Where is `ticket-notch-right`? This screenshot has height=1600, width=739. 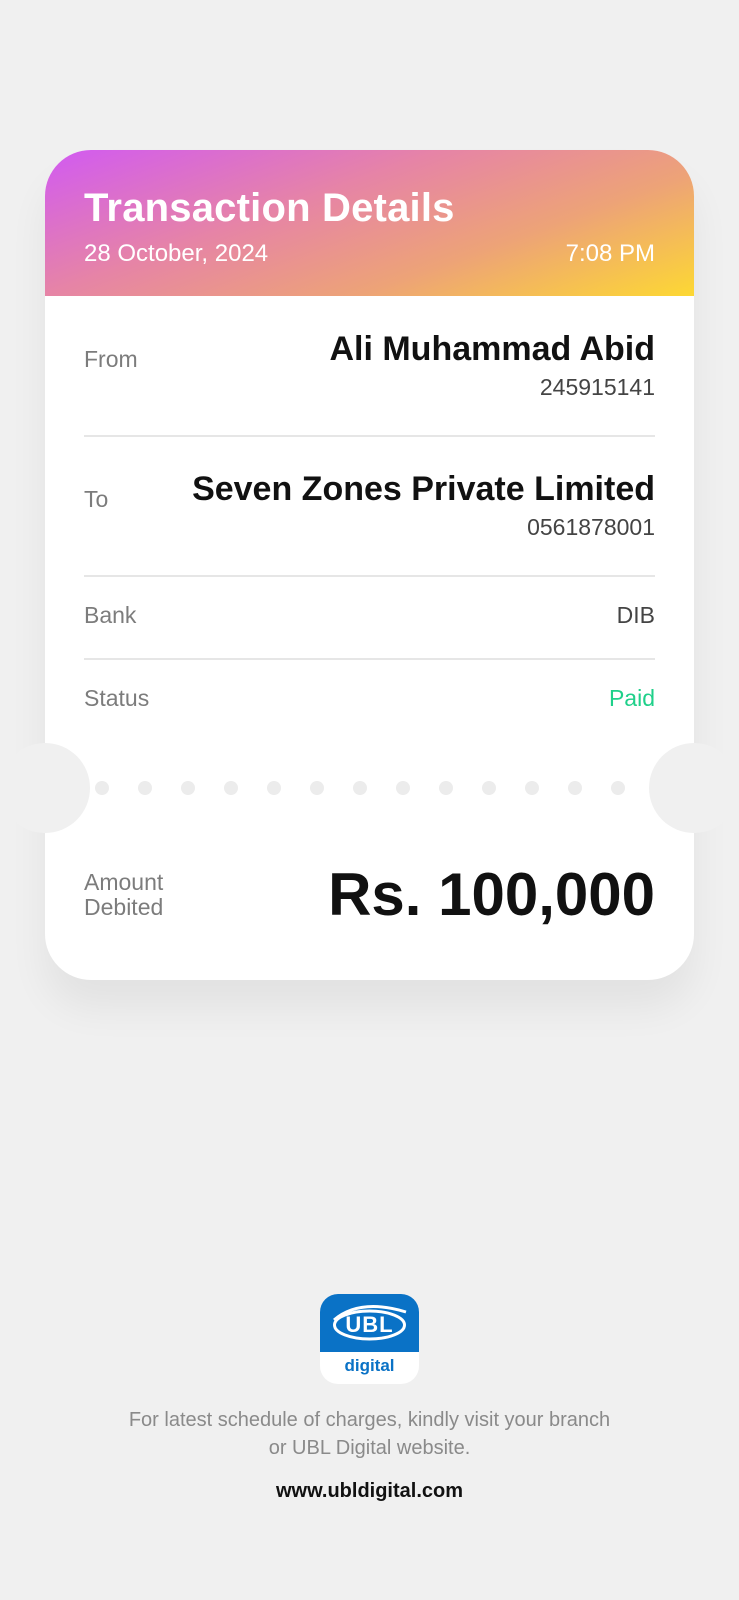 ticket-notch-right is located at coordinates (694, 788).